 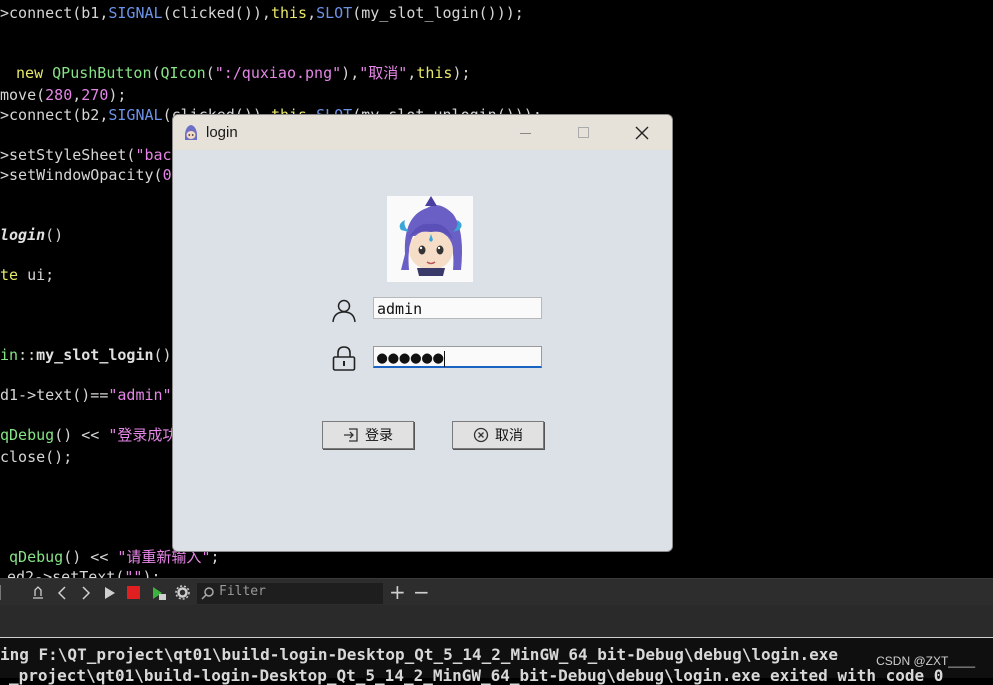 I want to click on password-input: ●●●●●●, so click(x=457, y=357).